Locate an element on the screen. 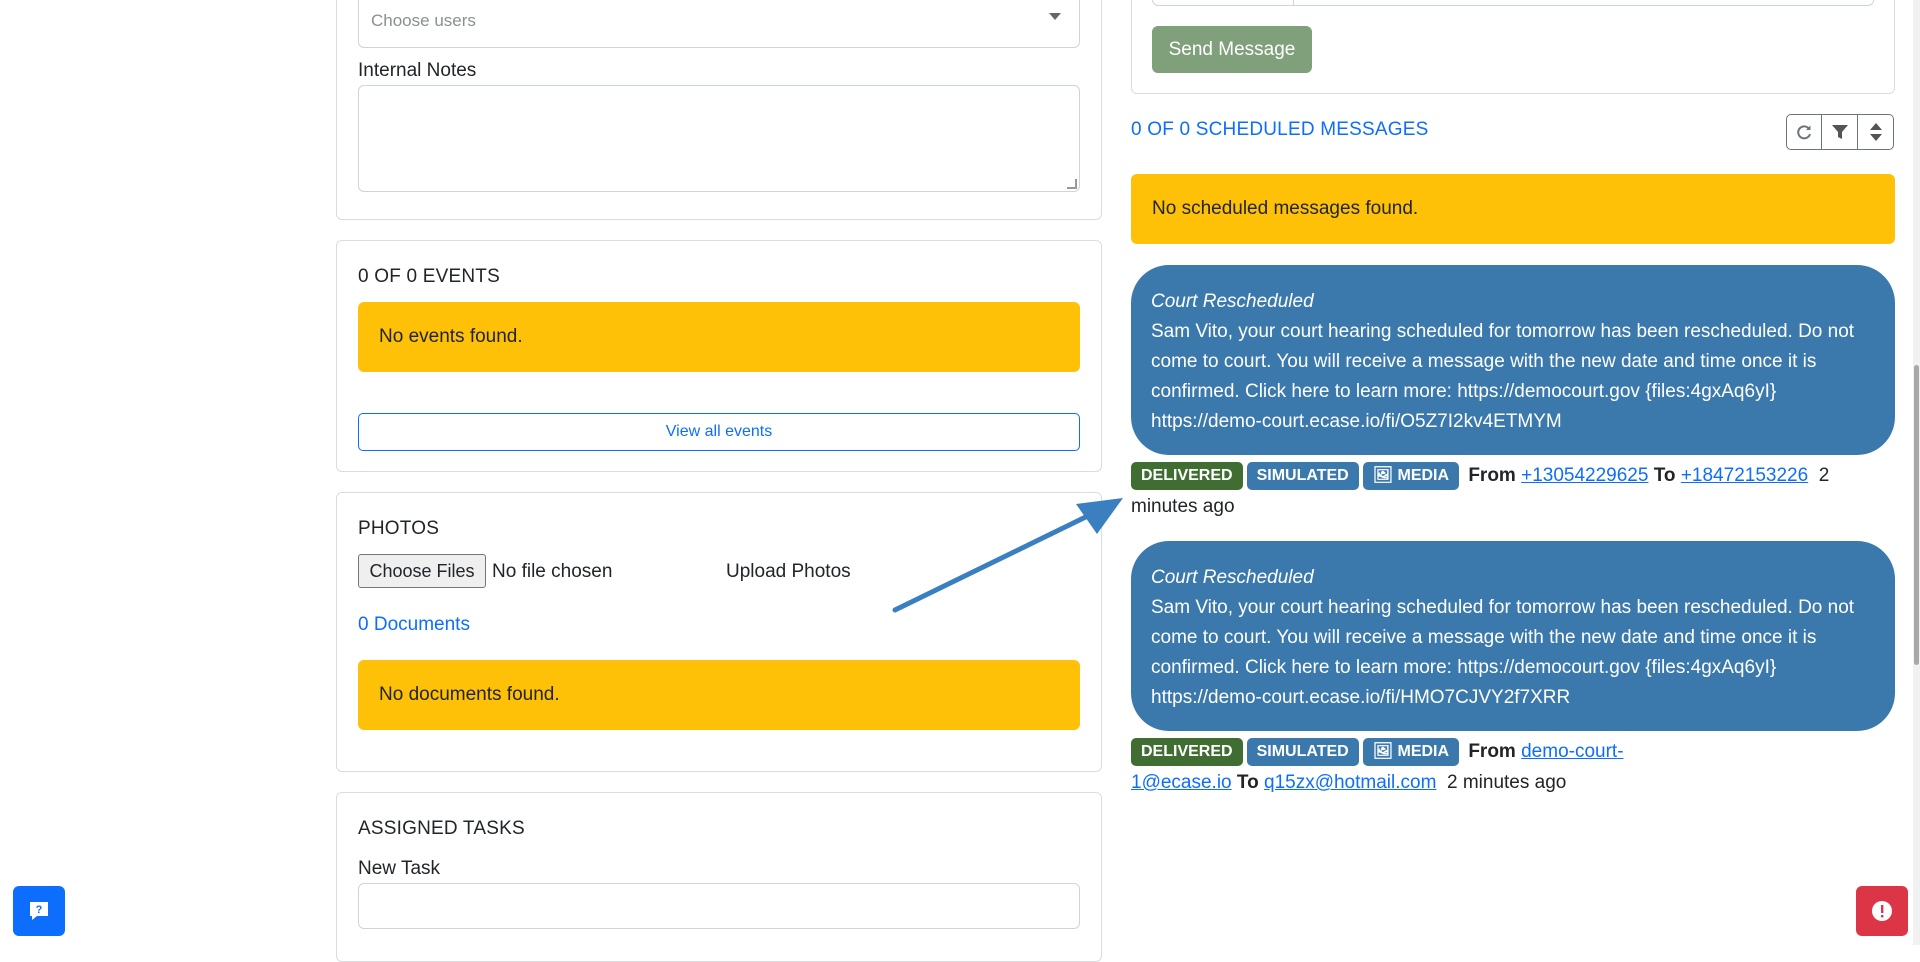 The width and height of the screenshot is (1920, 962). alert-button is located at coordinates (1882, 911).